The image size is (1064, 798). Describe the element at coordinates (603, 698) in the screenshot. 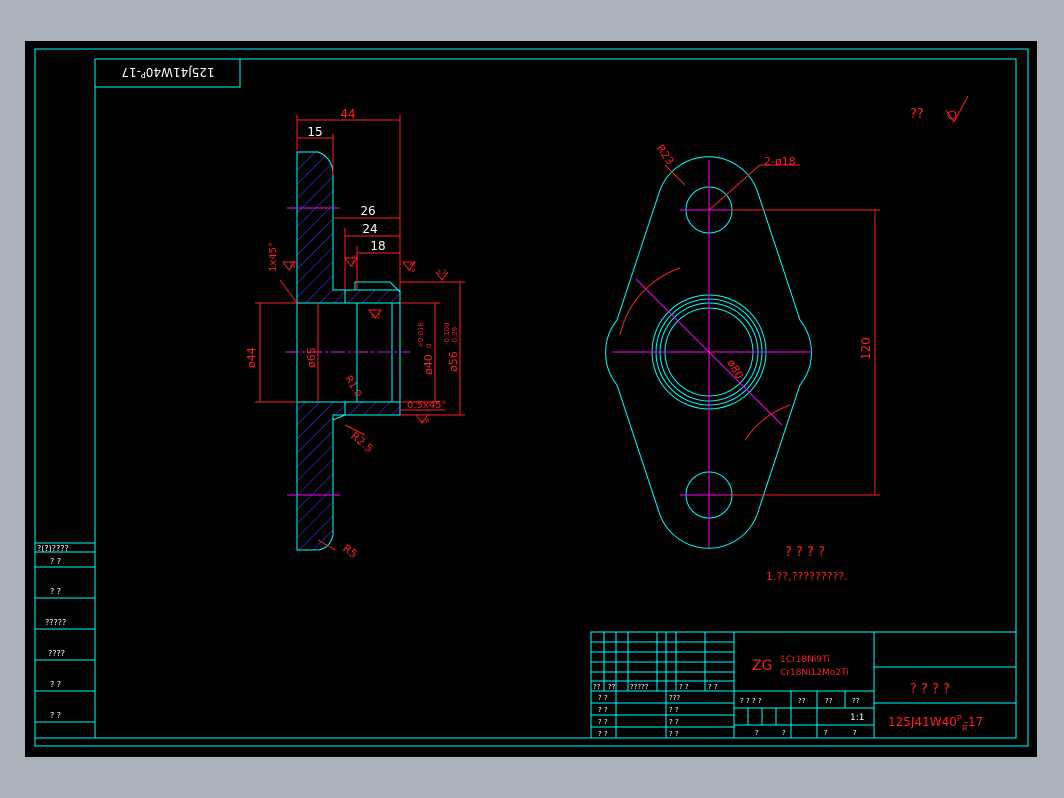

I see `tb-row-label-1: ? ?` at that location.